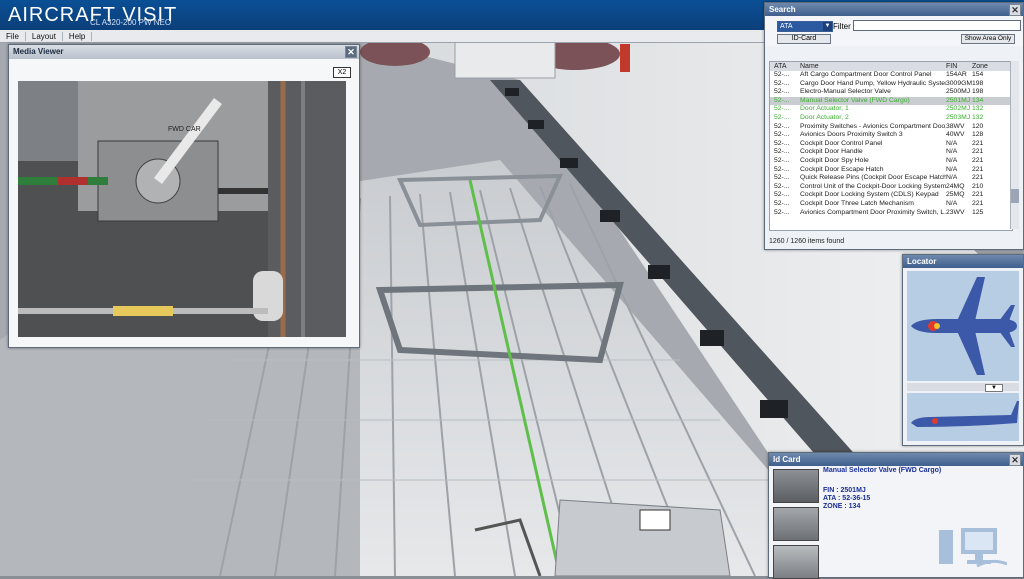 The width and height of the screenshot is (1024, 579). I want to click on search-type-select: ATA ▼, so click(805, 26).